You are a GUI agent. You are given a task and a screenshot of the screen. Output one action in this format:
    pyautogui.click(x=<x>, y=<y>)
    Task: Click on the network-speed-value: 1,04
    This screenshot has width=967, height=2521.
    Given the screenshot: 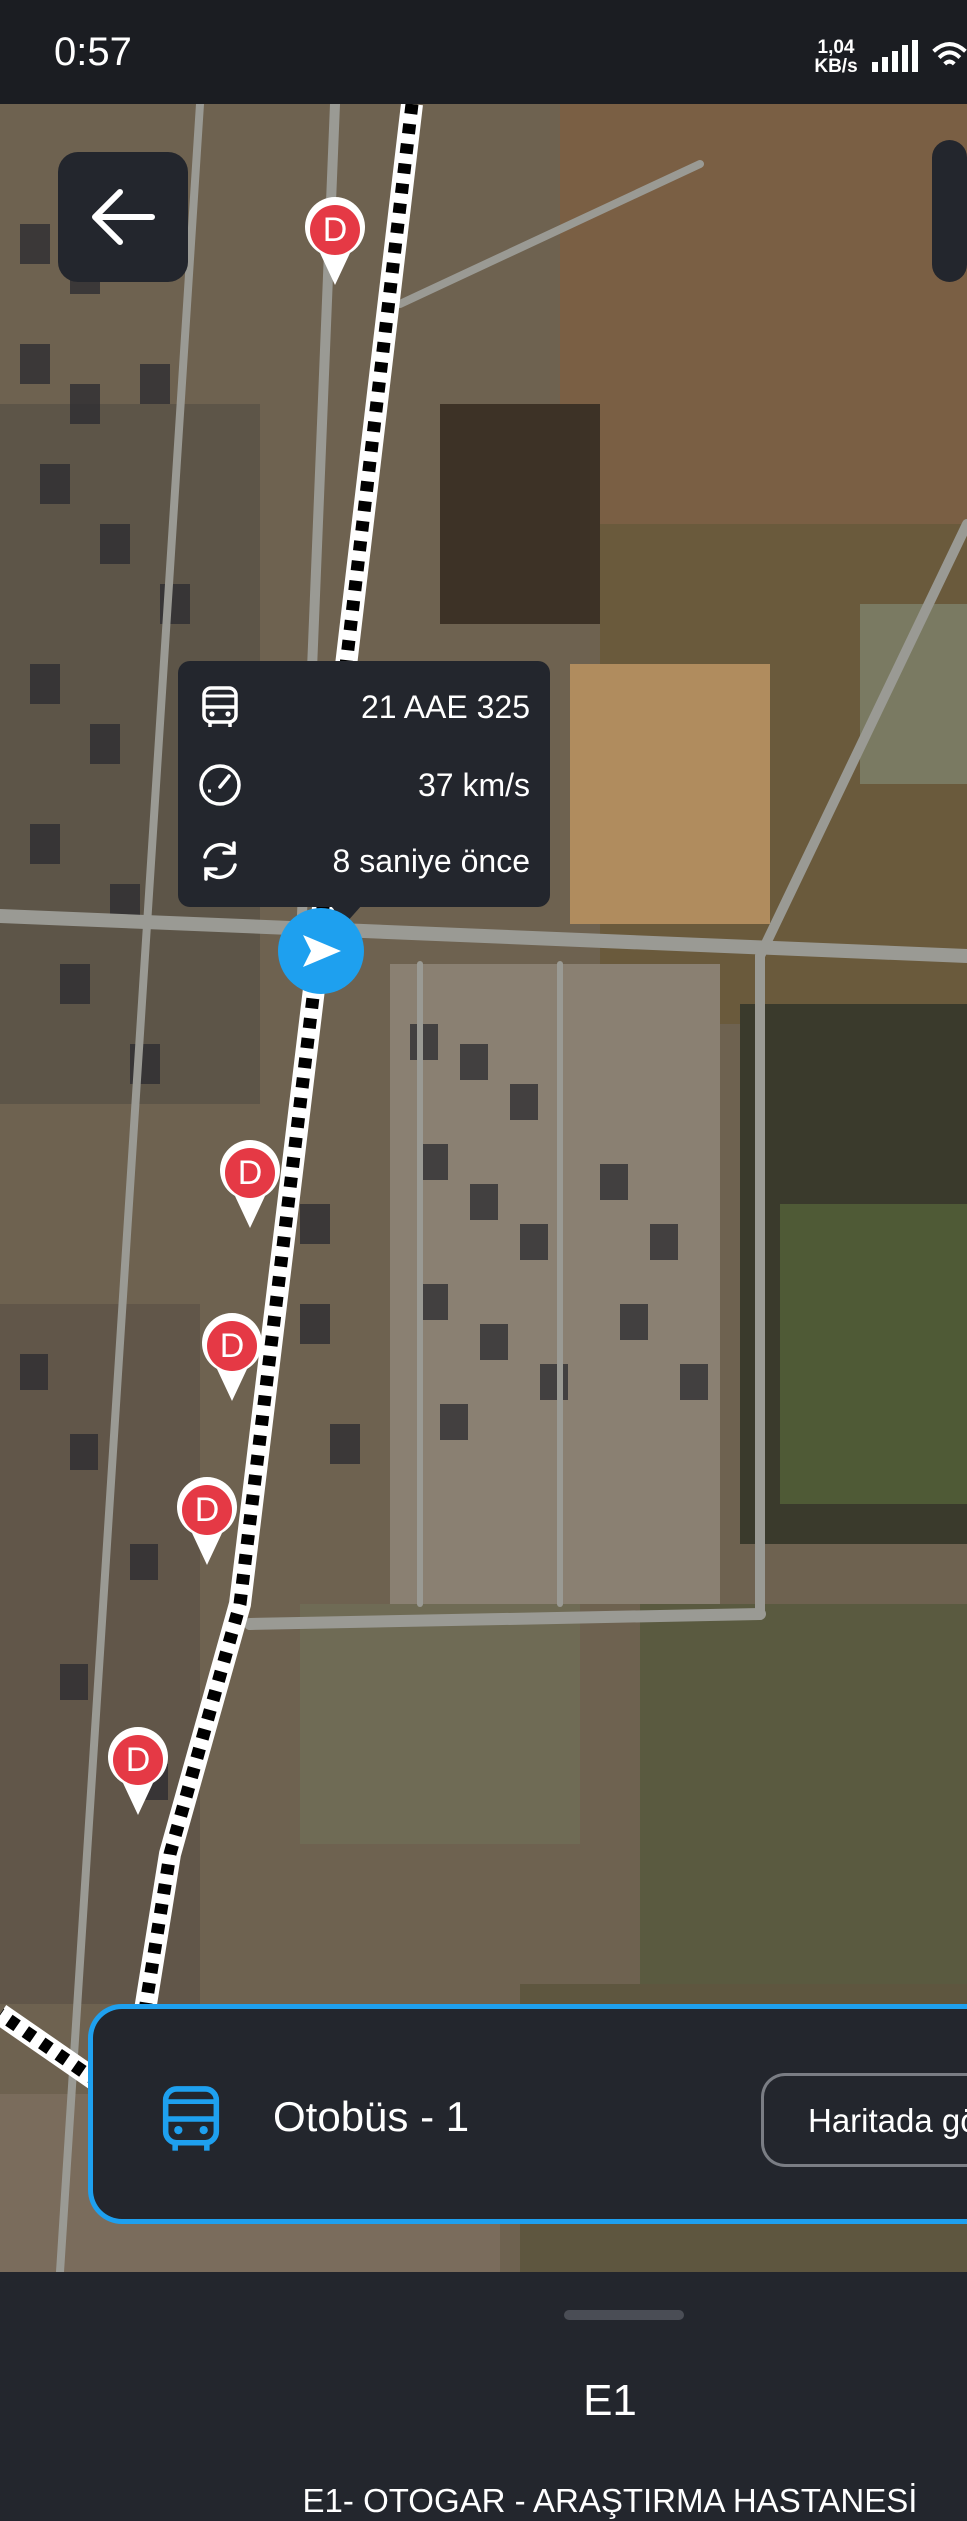 What is the action you would take?
    pyautogui.click(x=836, y=47)
    